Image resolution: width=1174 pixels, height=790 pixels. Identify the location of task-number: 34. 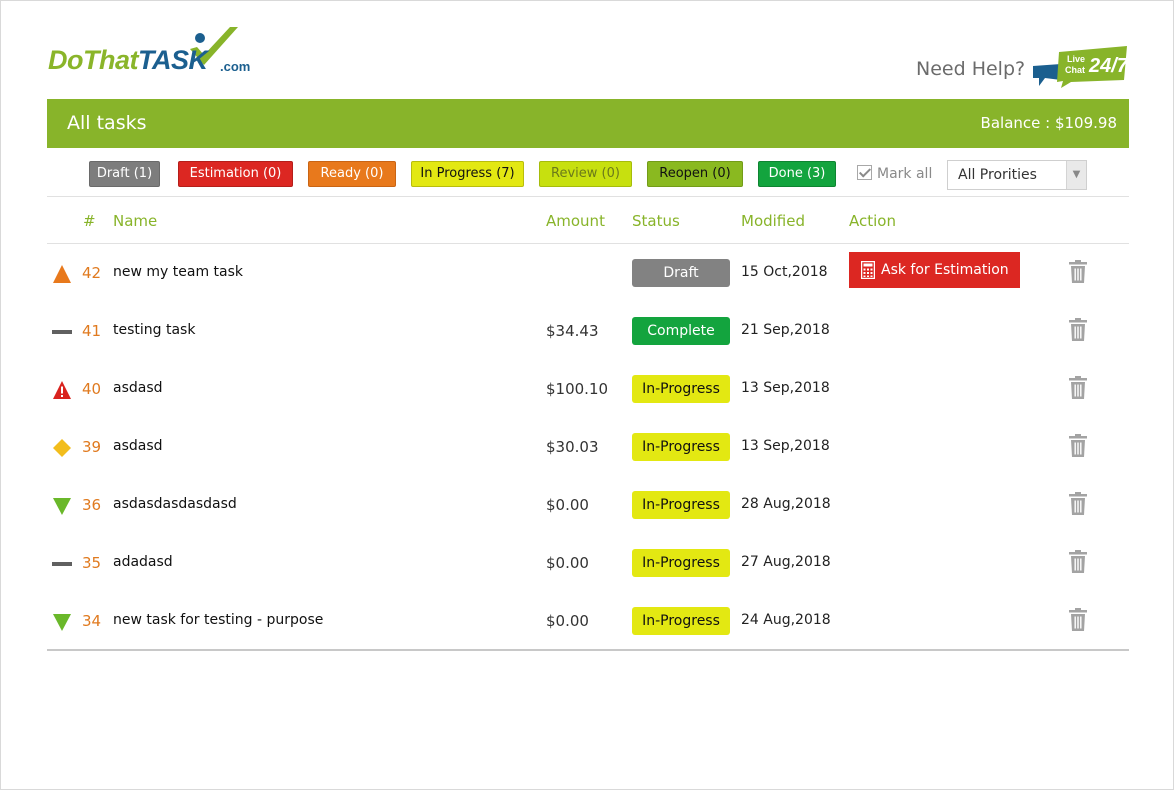
(91, 621).